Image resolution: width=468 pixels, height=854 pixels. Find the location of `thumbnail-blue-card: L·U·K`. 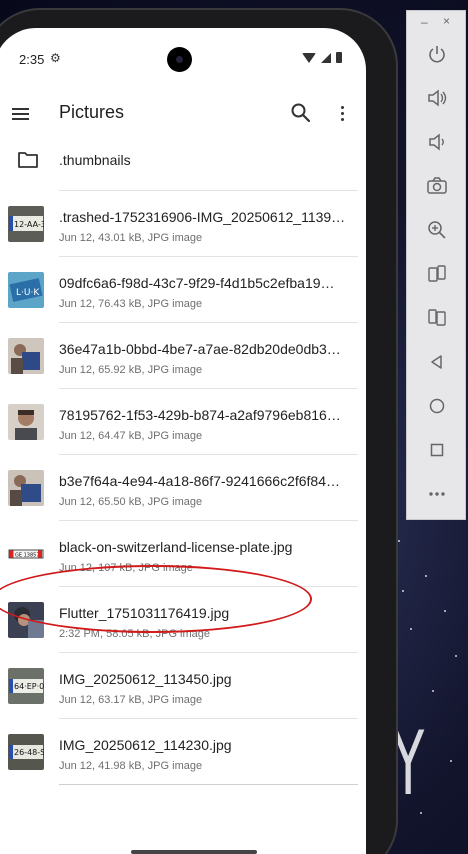

thumbnail-blue-card: L·U·K is located at coordinates (26, 290).